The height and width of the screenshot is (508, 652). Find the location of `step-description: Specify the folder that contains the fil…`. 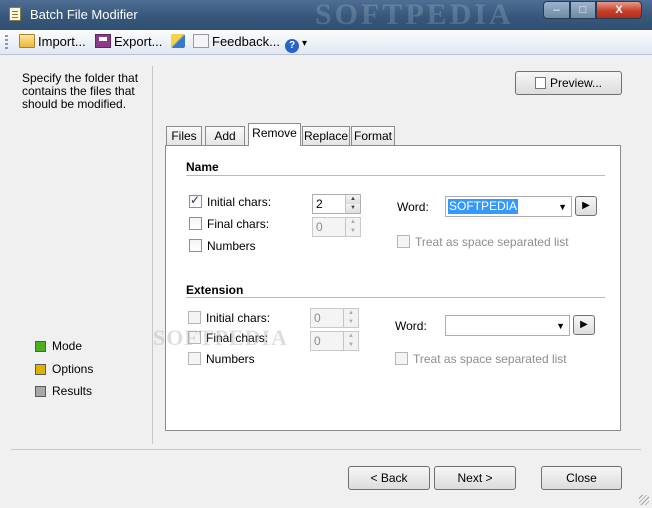

step-description: Specify the folder that contains the fil… is located at coordinates (80, 91).